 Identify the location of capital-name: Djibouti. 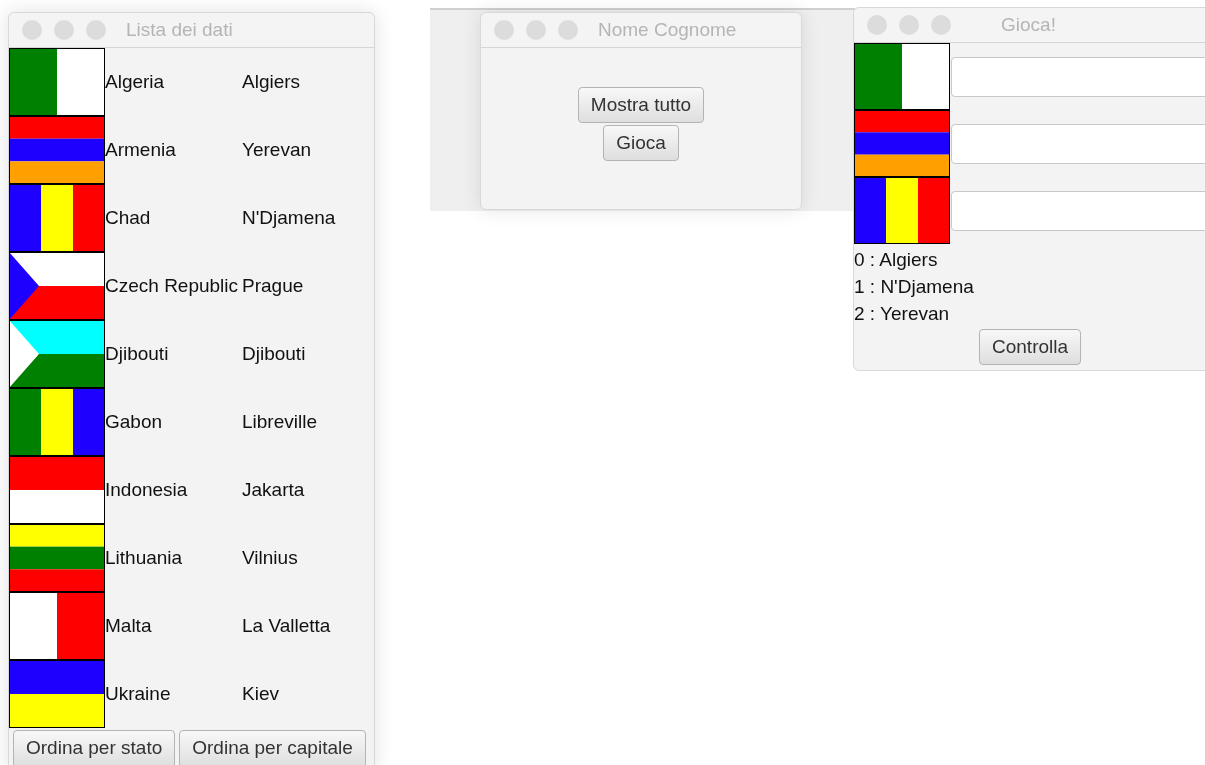
(274, 354).